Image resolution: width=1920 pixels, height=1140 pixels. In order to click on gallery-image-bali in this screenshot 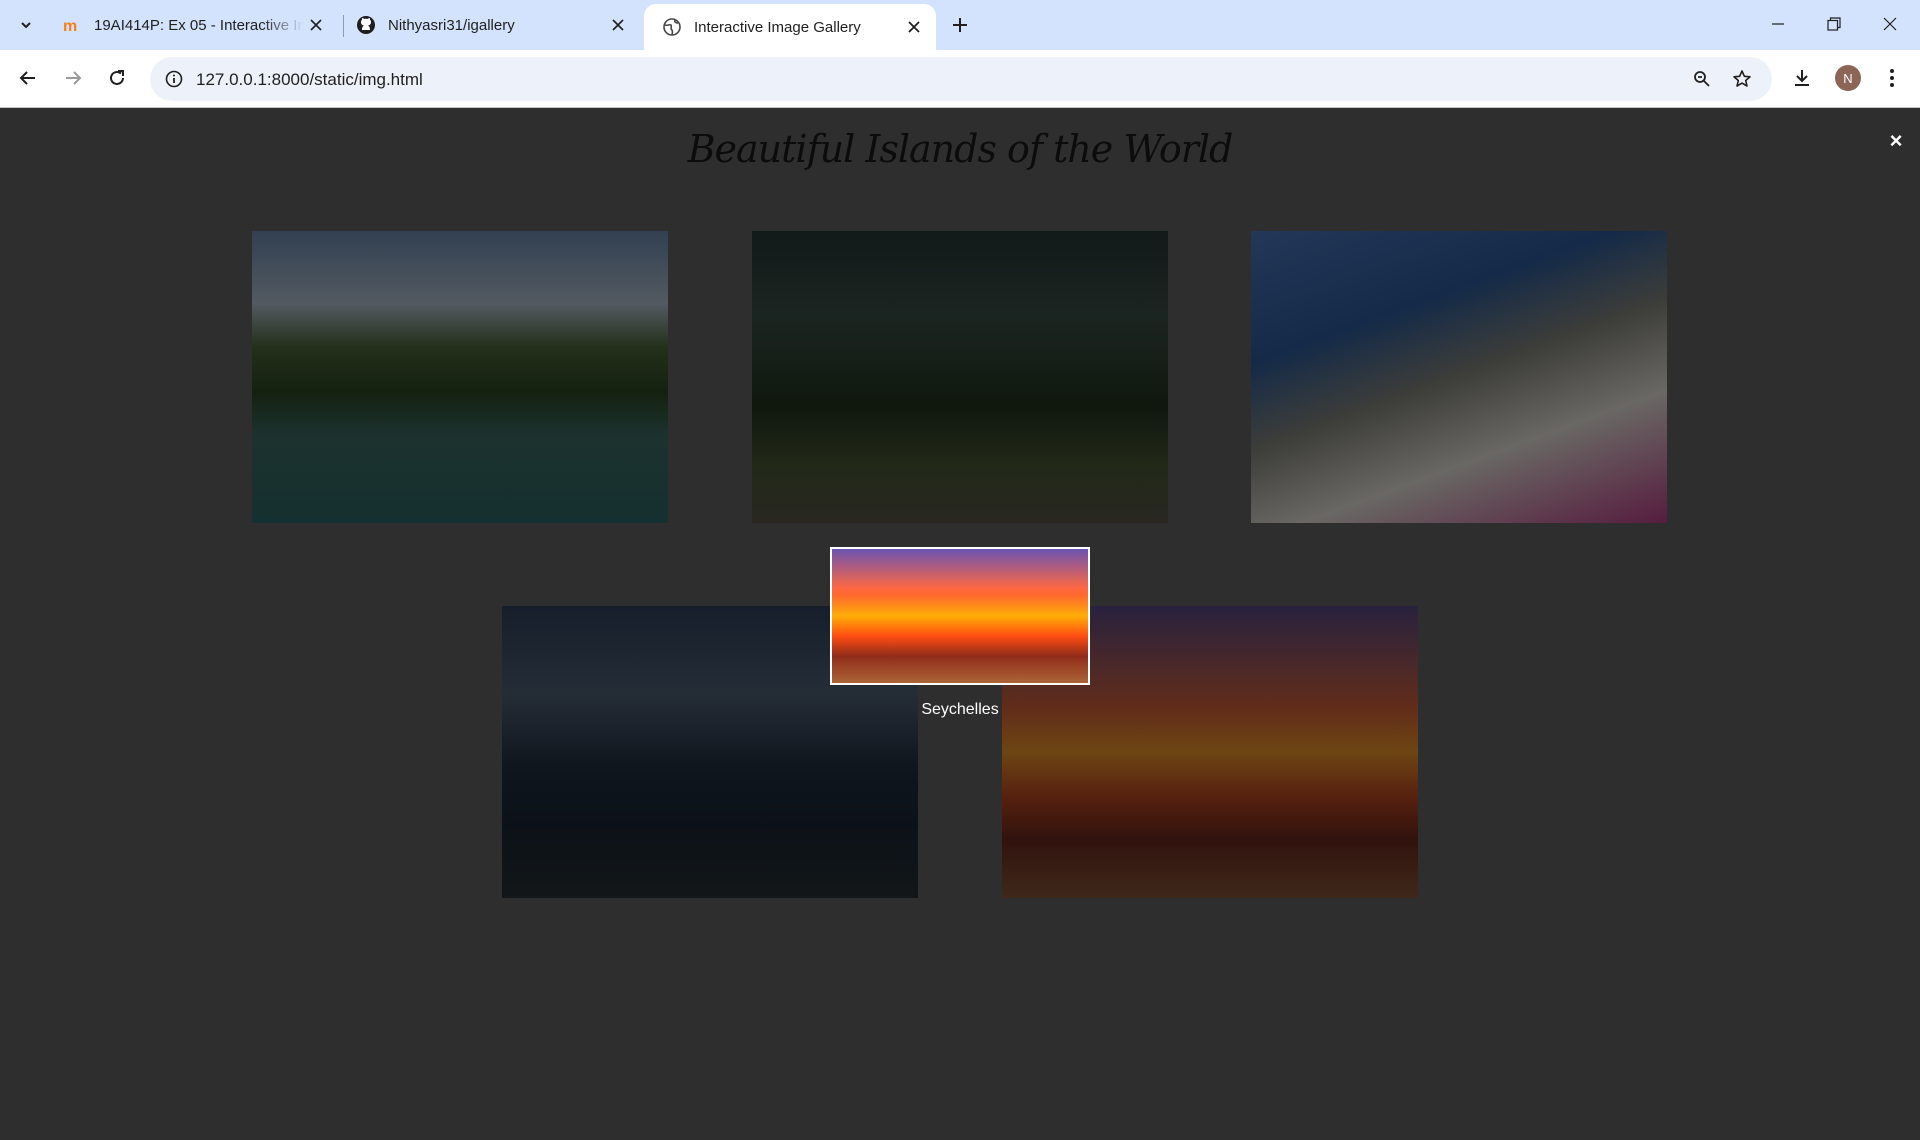, I will do `click(960, 377)`.